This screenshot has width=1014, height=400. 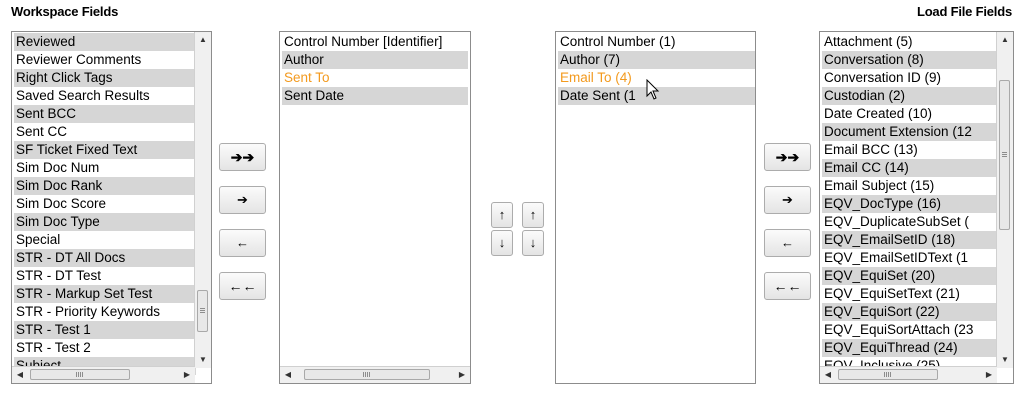 I want to click on list-item: EQV_EquiSet (20), so click(x=910, y=276).